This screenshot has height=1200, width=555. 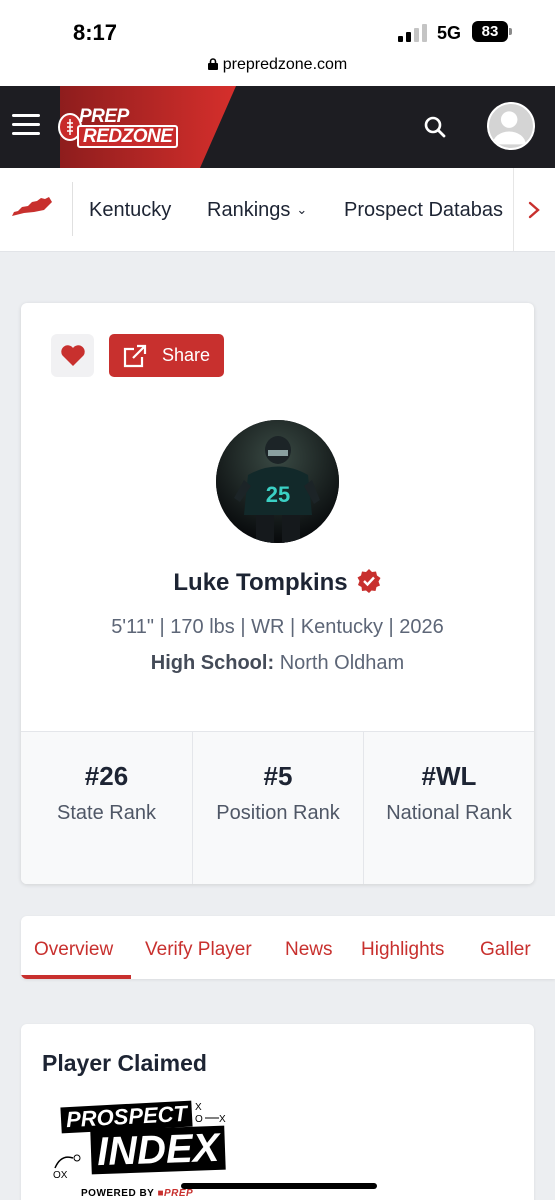 What do you see at coordinates (198, 950) in the screenshot?
I see `tab-verify-player: Verify Player` at bounding box center [198, 950].